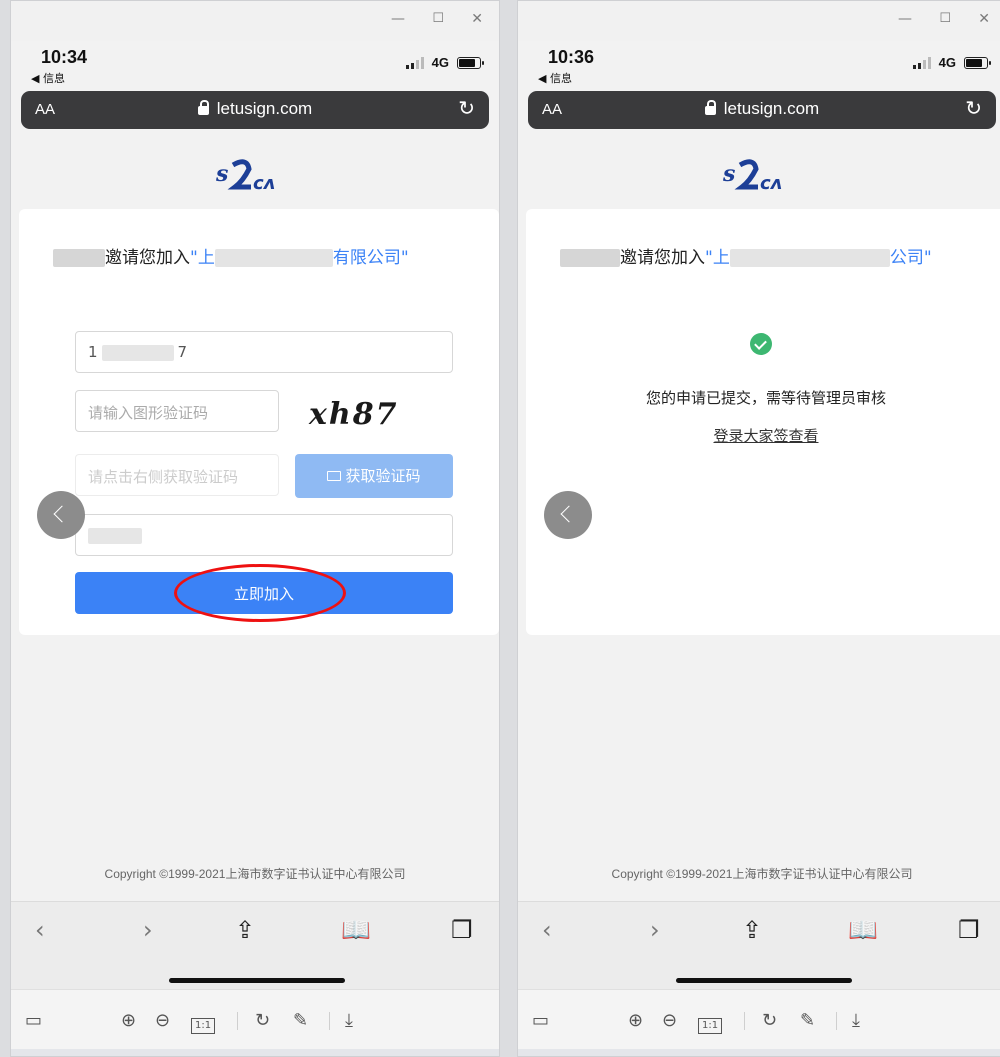 The image size is (1000, 1057). I want to click on sms-placeholder: 请点击右侧获取验证码, so click(163, 477).